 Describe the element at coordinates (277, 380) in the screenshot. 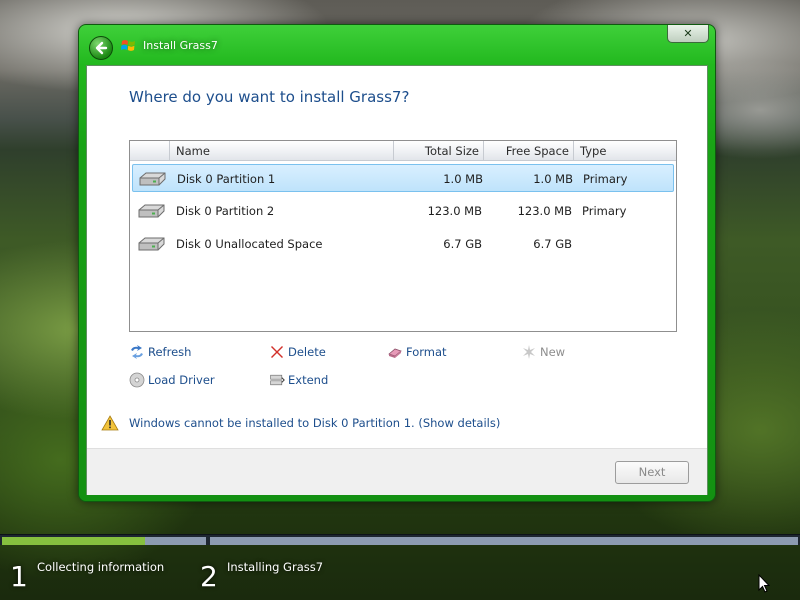

I see `extend-disk-icon` at that location.